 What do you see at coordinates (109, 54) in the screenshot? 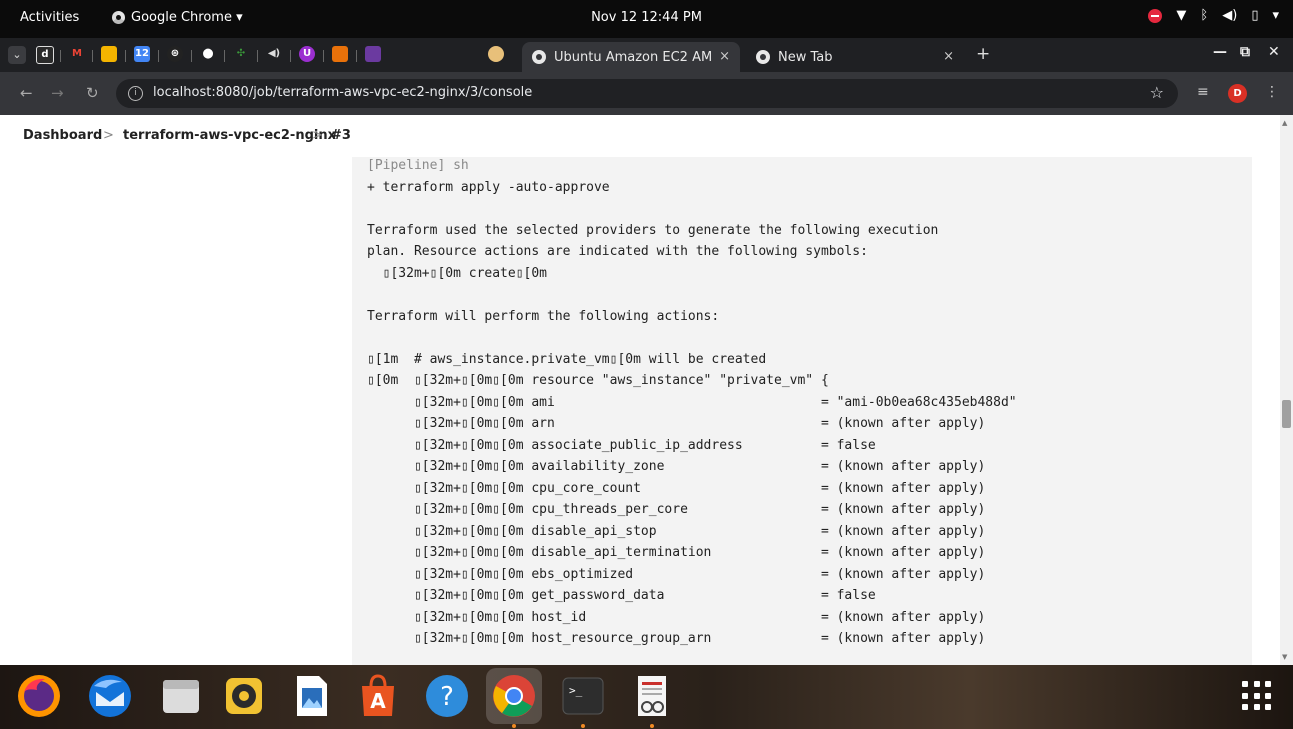
I see `pinned-tab-chat-icon` at bounding box center [109, 54].